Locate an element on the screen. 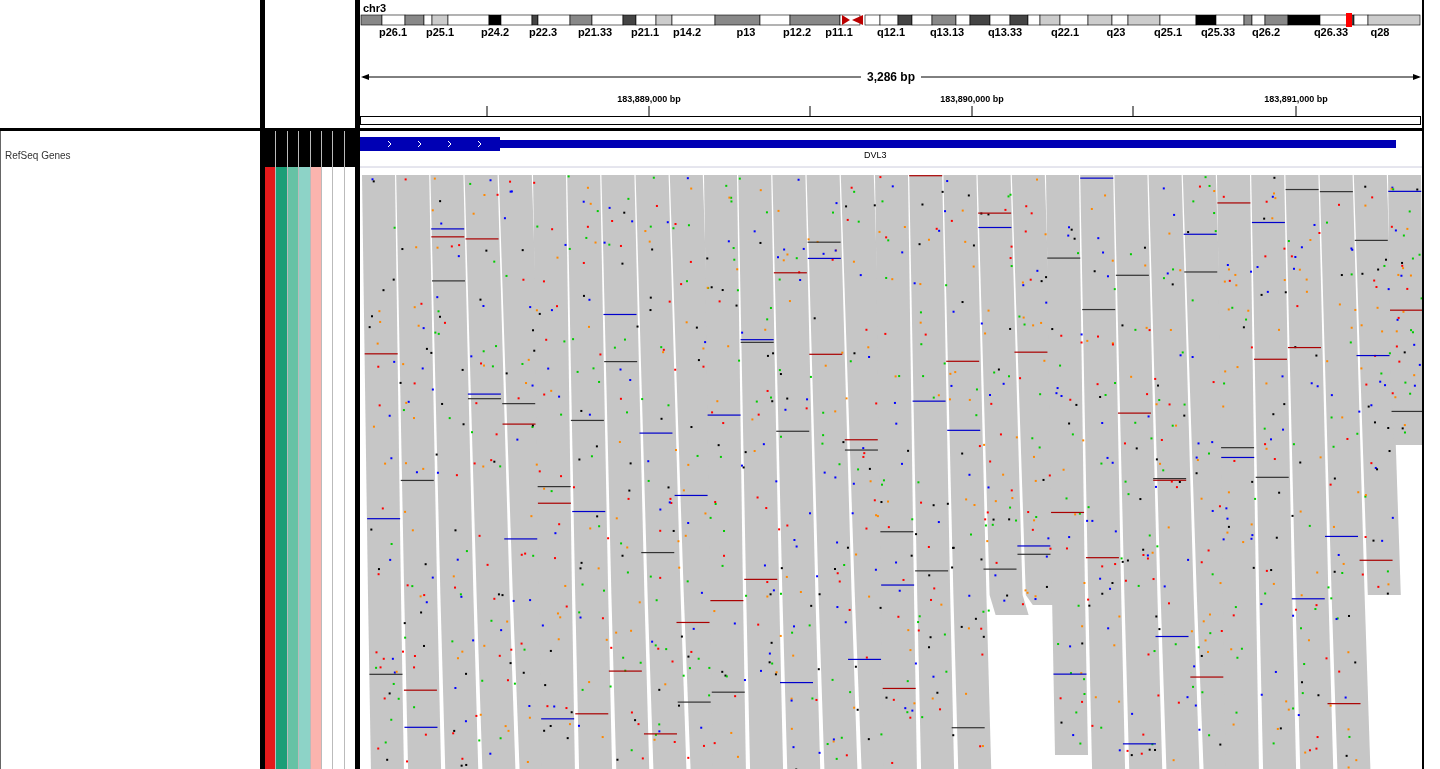  band-label: q26.2 is located at coordinates (1266, 32).